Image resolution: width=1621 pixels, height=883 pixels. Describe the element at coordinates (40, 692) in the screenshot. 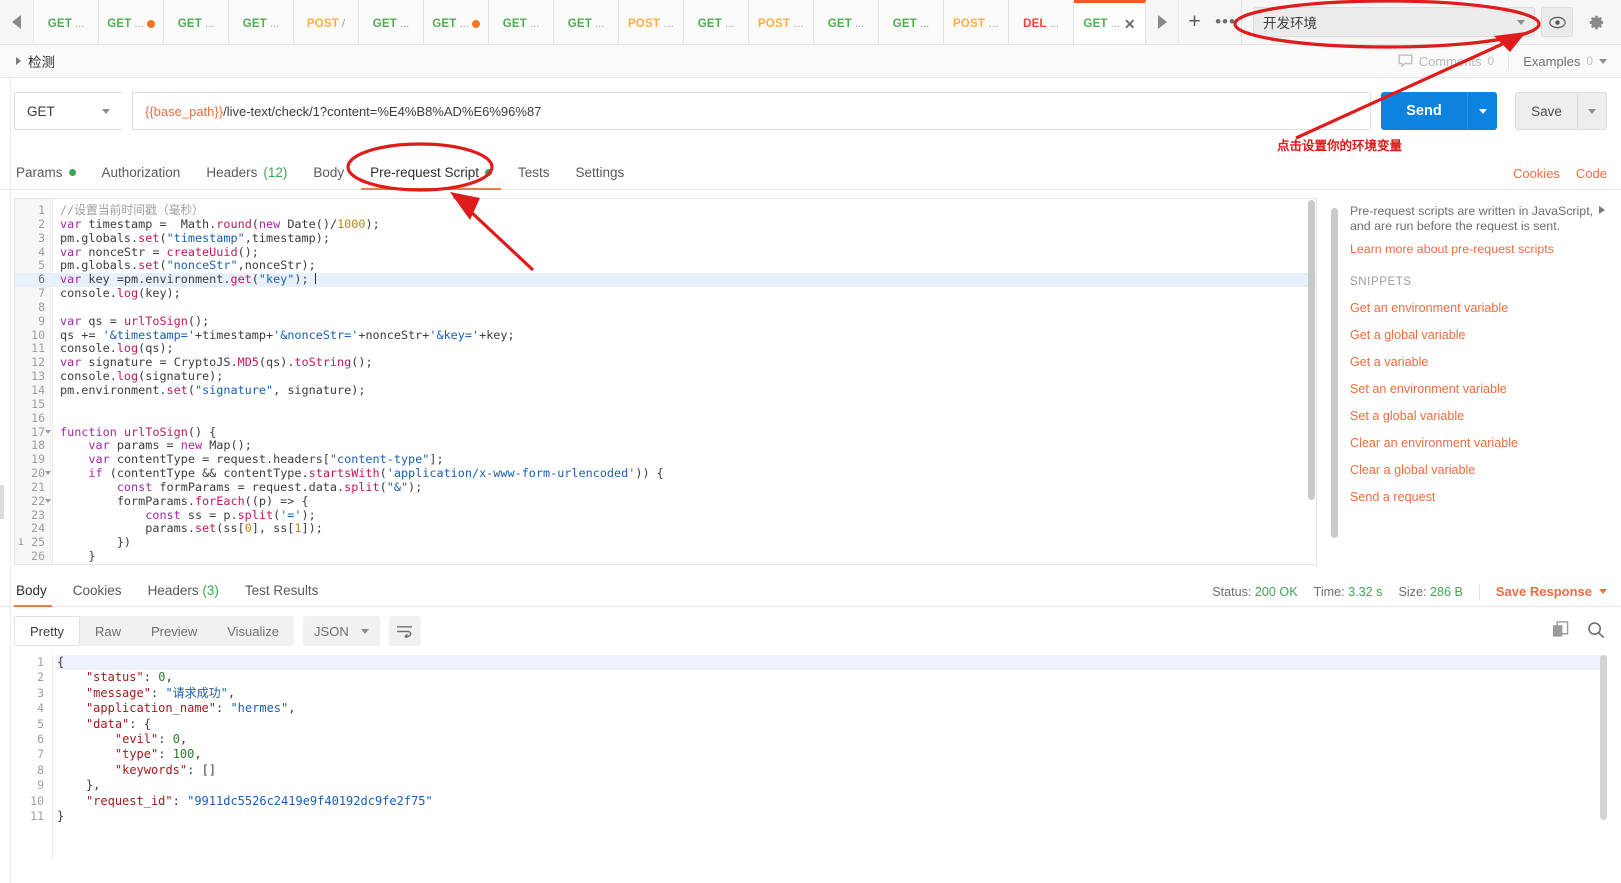

I see `response-line-number: 3` at that location.